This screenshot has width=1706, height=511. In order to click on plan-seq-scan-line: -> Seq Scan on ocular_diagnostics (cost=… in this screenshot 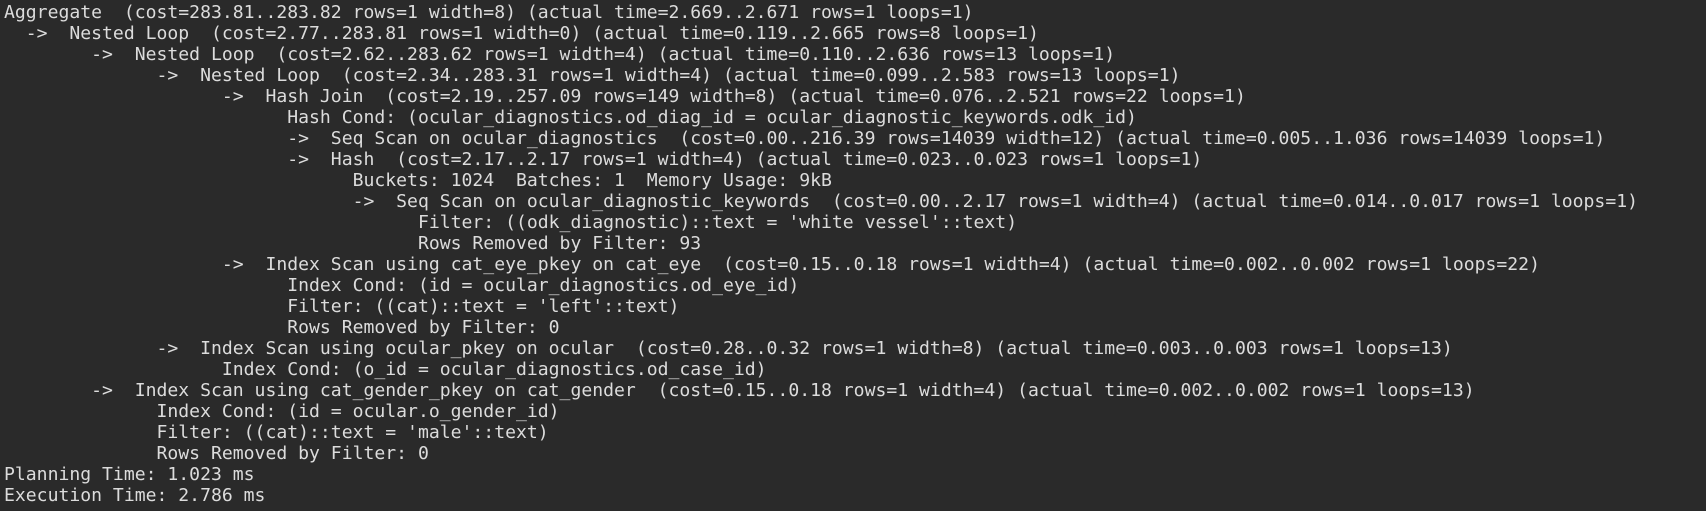, I will do `click(805, 138)`.